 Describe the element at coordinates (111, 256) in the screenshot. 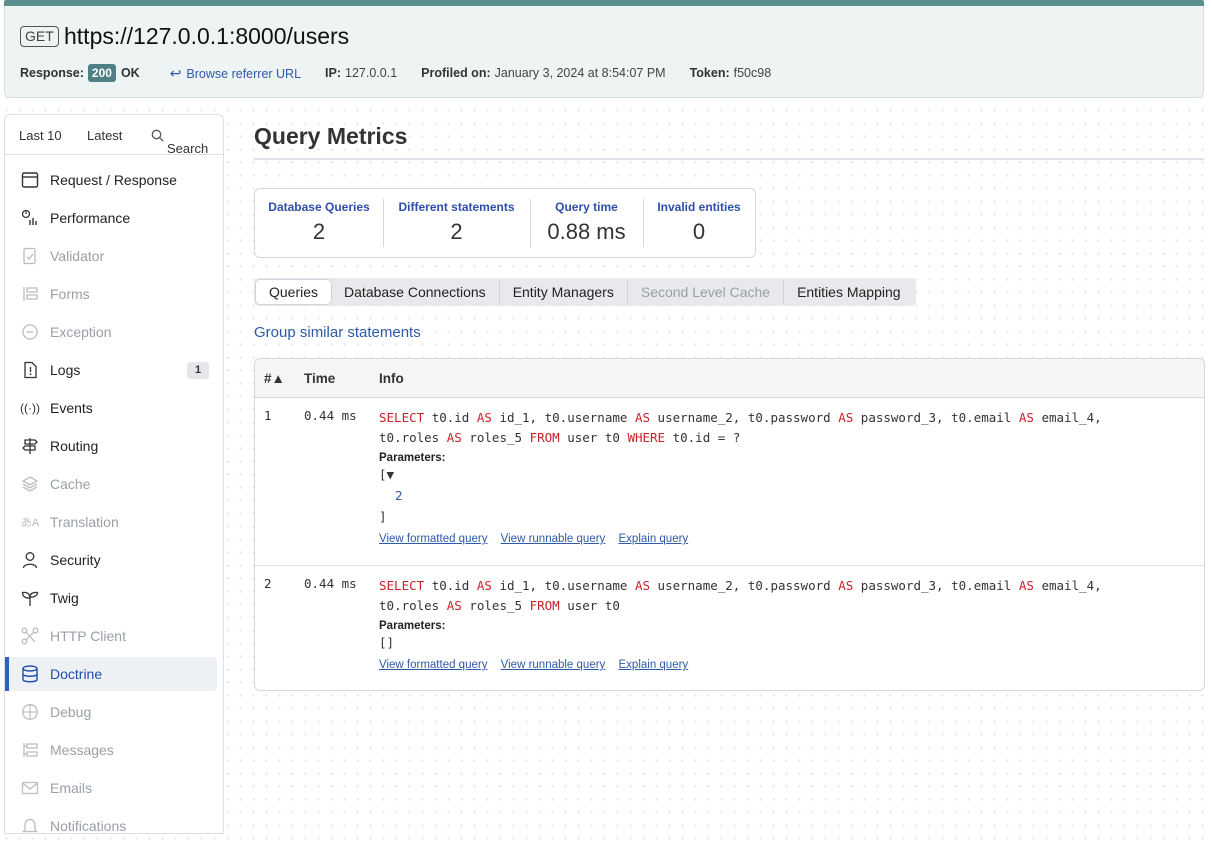

I see `sidebar-item-validator: Validator` at that location.